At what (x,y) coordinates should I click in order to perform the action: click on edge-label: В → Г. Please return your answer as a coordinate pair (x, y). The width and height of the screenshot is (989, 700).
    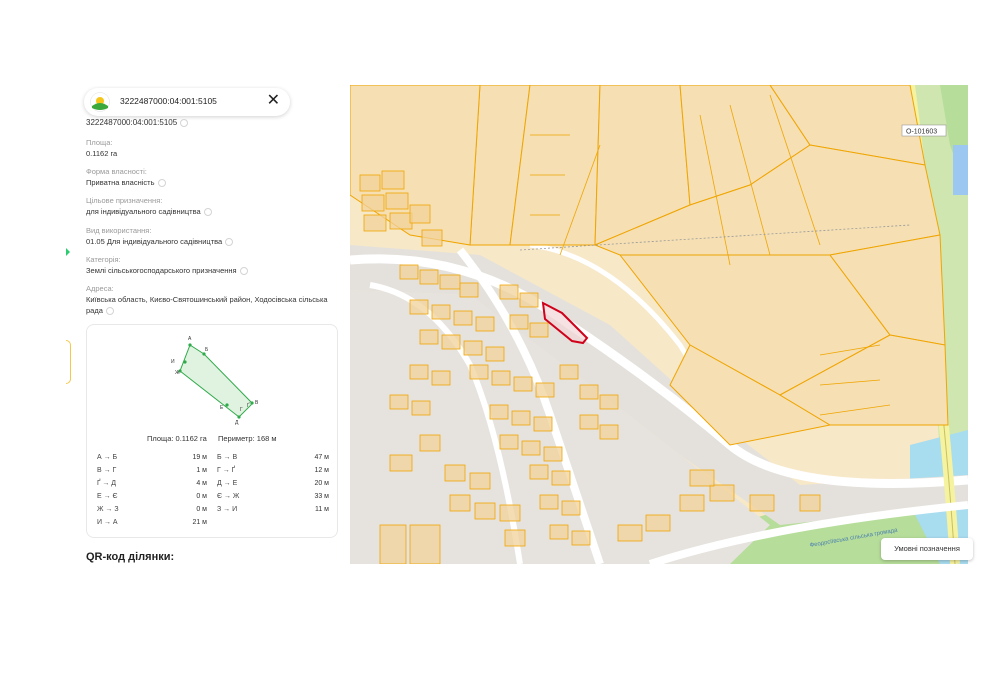
    Looking at the image, I should click on (107, 470).